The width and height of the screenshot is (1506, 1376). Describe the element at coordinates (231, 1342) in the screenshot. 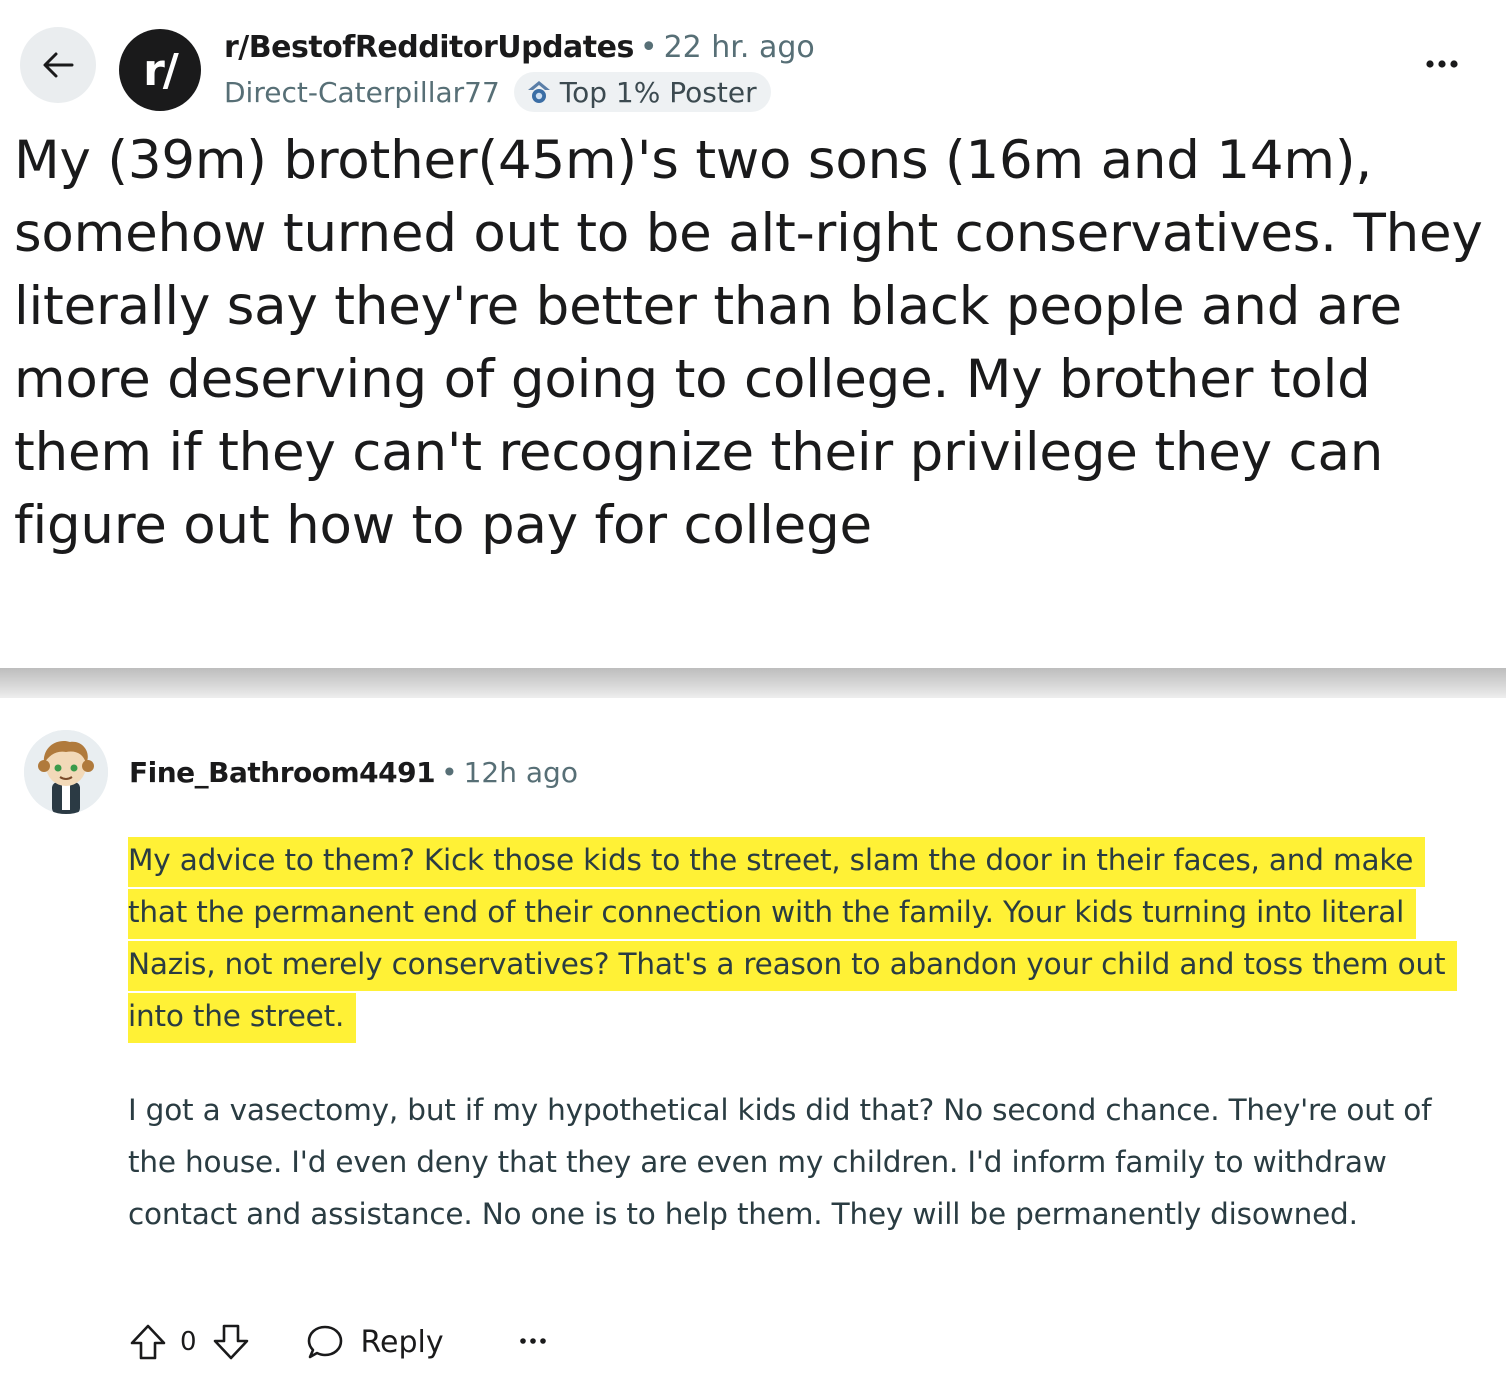

I see `downvote-icon` at that location.